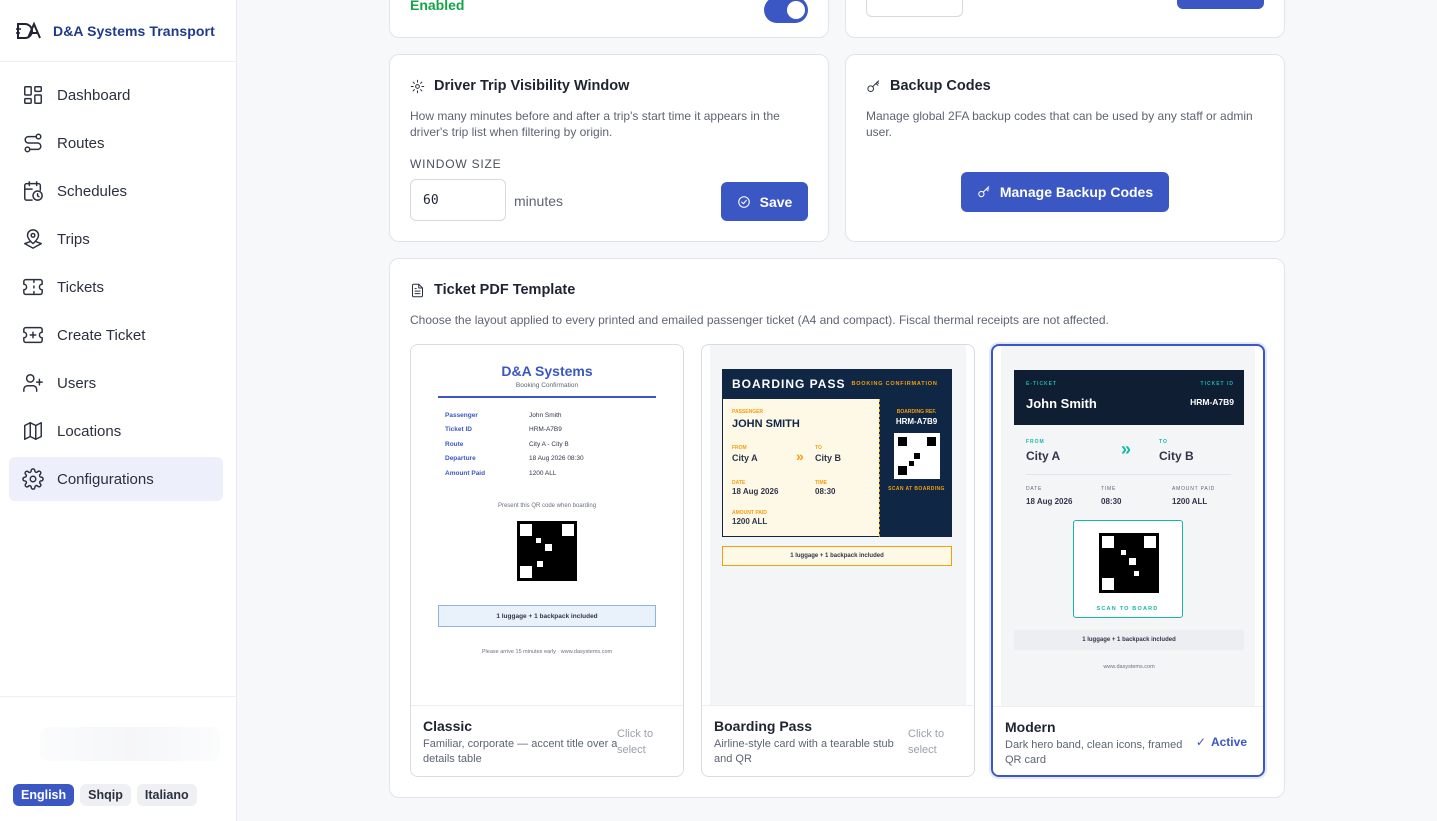  What do you see at coordinates (33, 95) in the screenshot?
I see `dashboard-icon` at bounding box center [33, 95].